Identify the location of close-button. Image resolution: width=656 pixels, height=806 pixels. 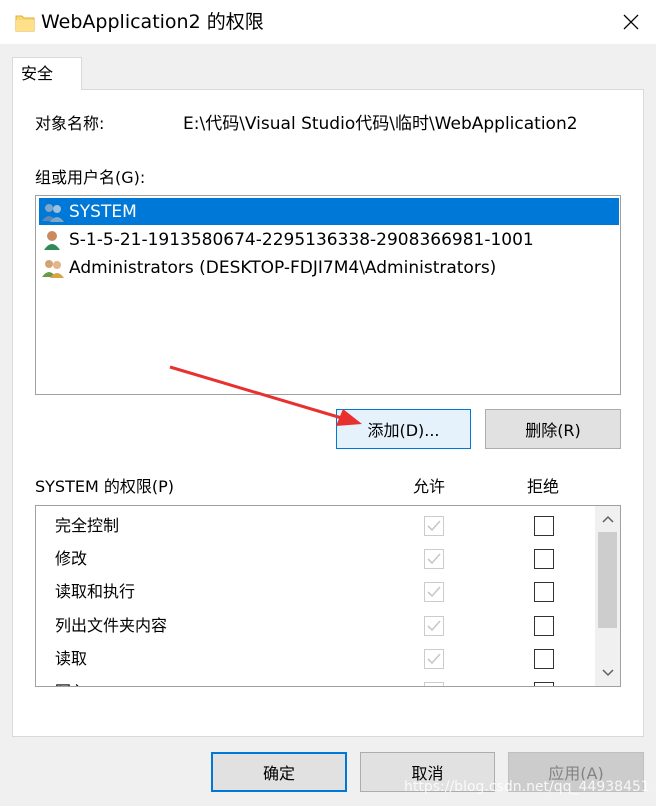
(631, 22).